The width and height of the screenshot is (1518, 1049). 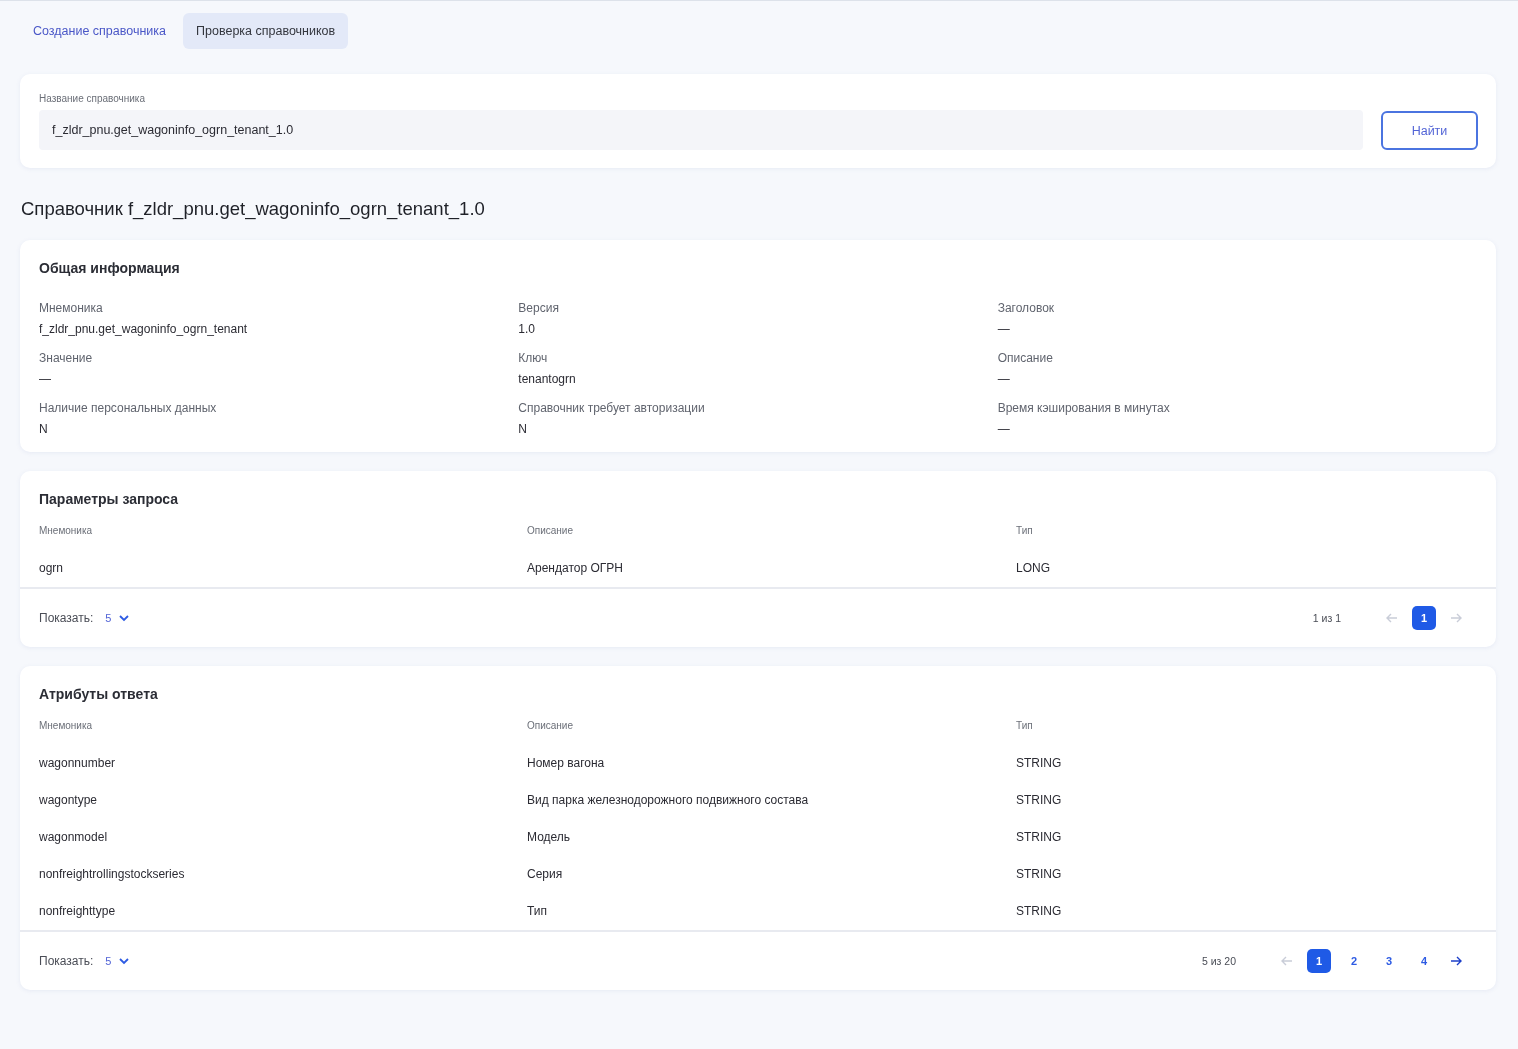 What do you see at coordinates (1084, 408) in the screenshot?
I see `field-label: Время кэширования в минутах` at bounding box center [1084, 408].